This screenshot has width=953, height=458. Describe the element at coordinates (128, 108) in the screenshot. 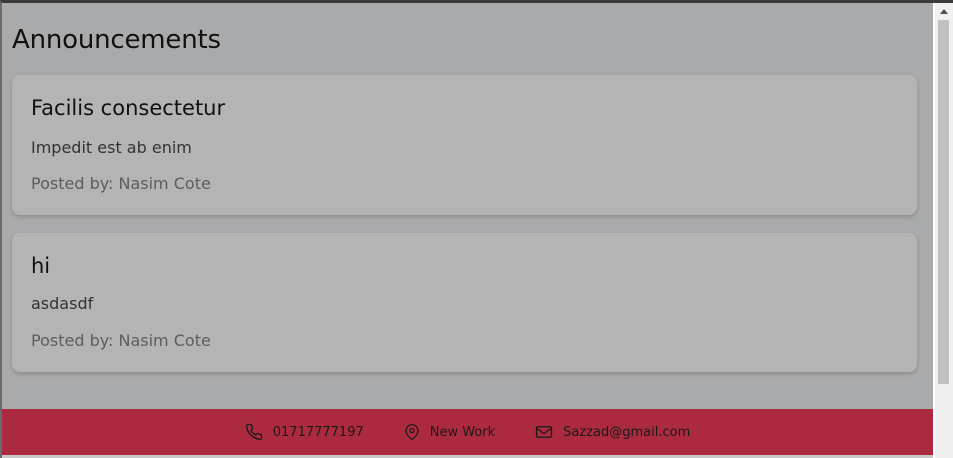

I see `announcement-title: Facilis consectetur` at that location.